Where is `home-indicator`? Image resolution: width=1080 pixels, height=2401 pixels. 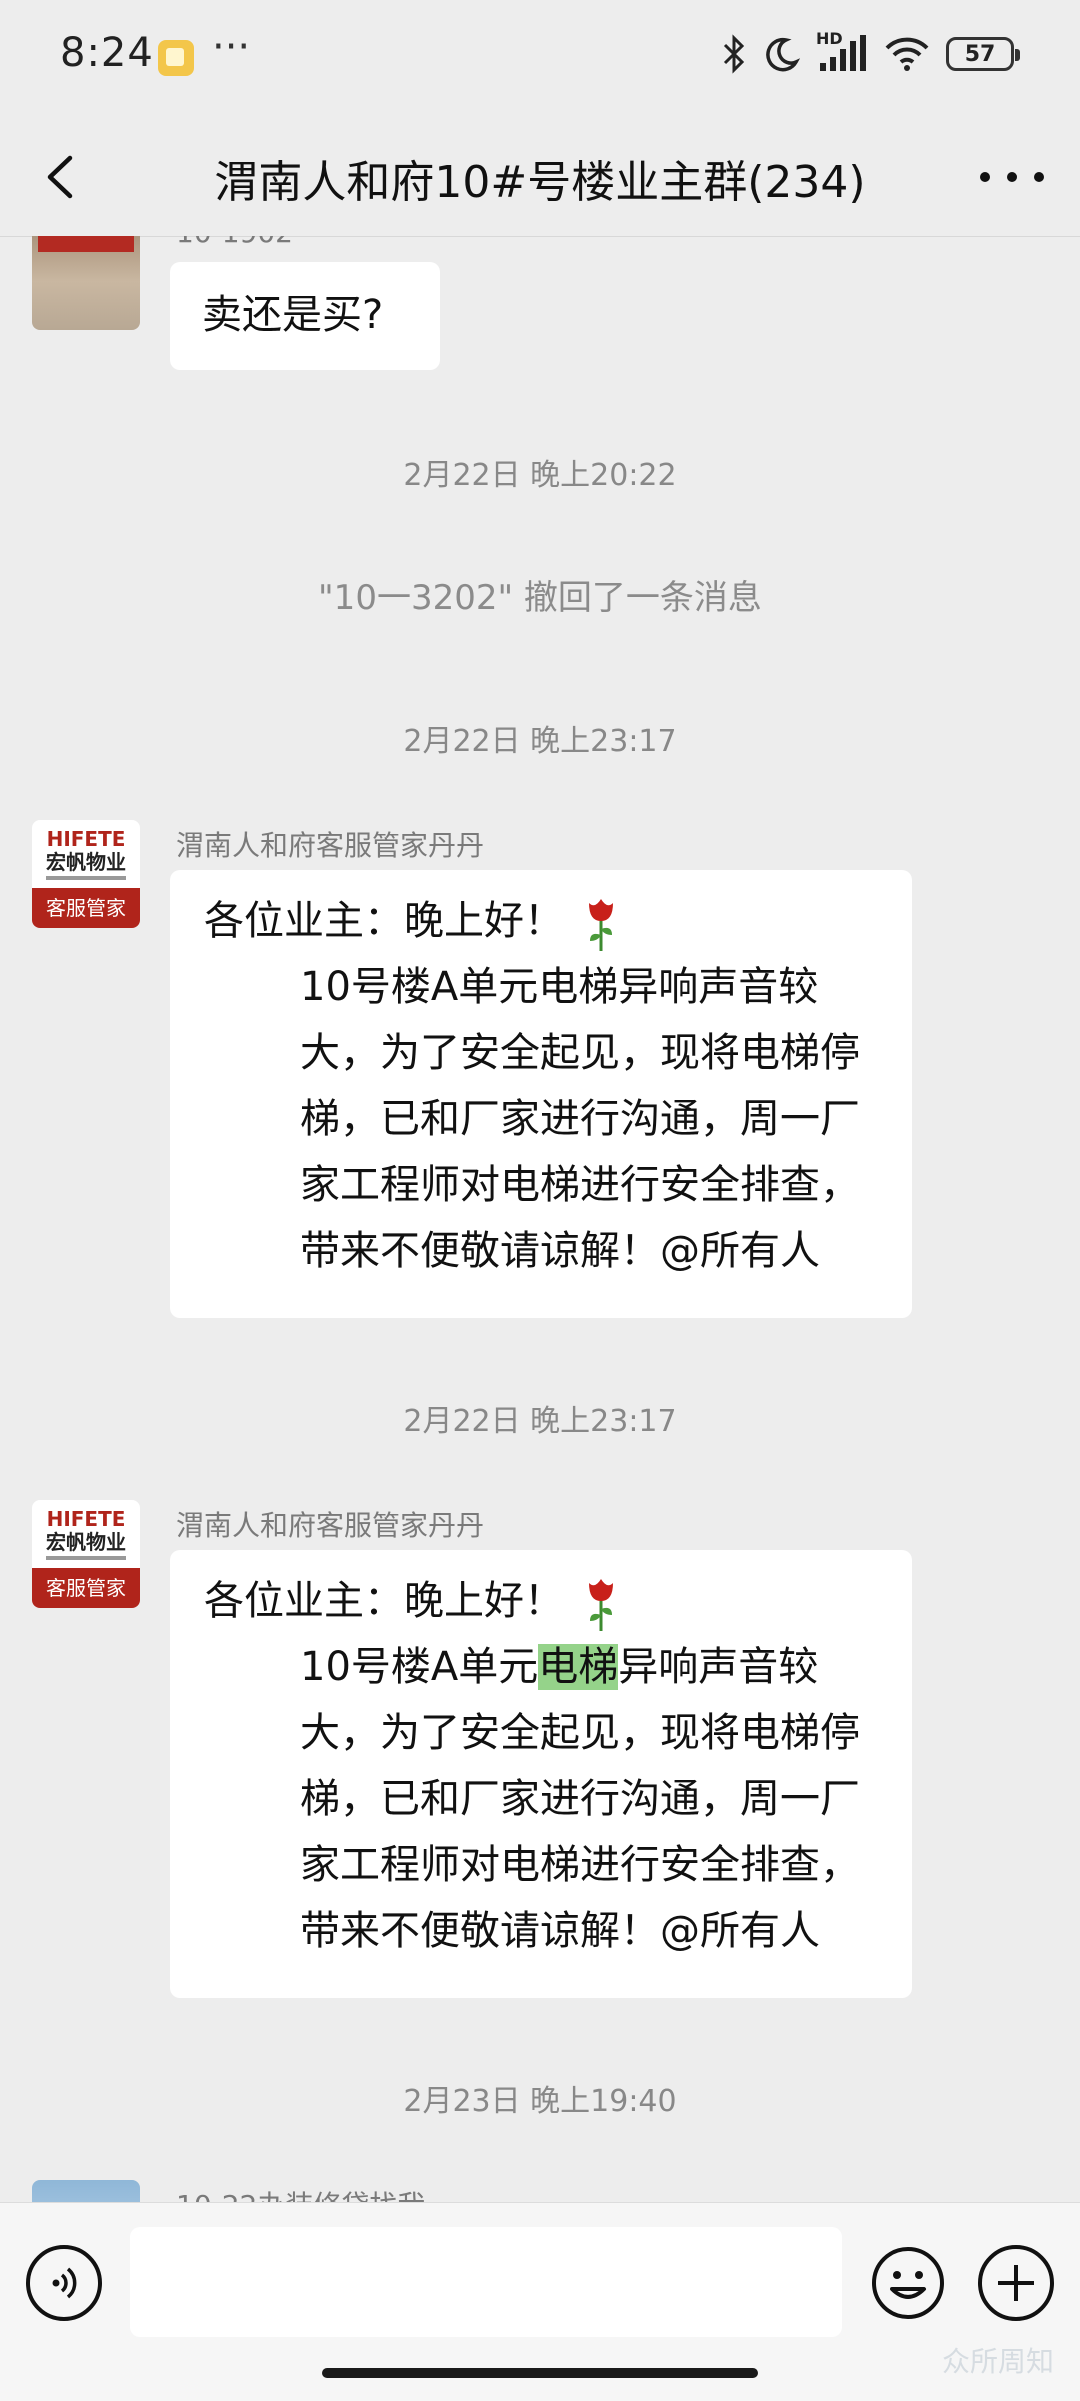
home-indicator is located at coordinates (540, 2373).